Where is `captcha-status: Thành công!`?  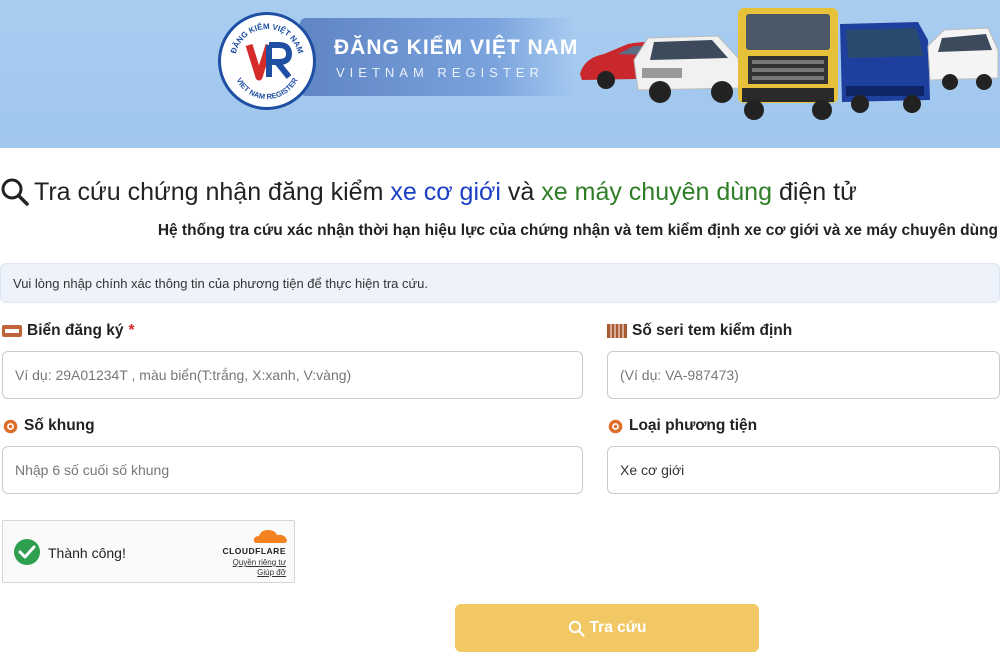 captcha-status: Thành công! is located at coordinates (87, 553).